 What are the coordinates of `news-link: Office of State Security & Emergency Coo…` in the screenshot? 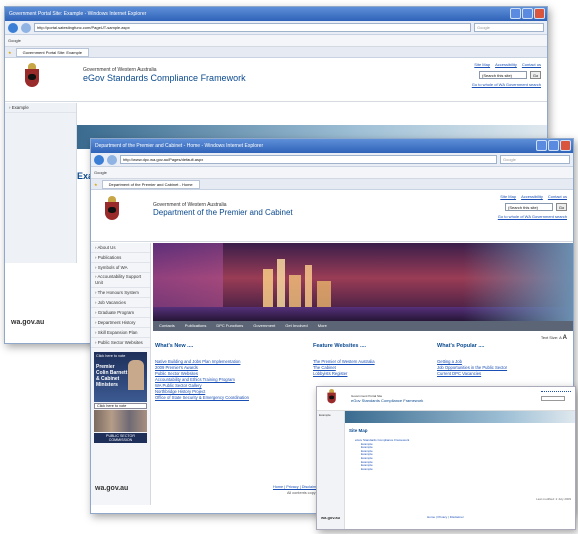 It's located at (230, 398).